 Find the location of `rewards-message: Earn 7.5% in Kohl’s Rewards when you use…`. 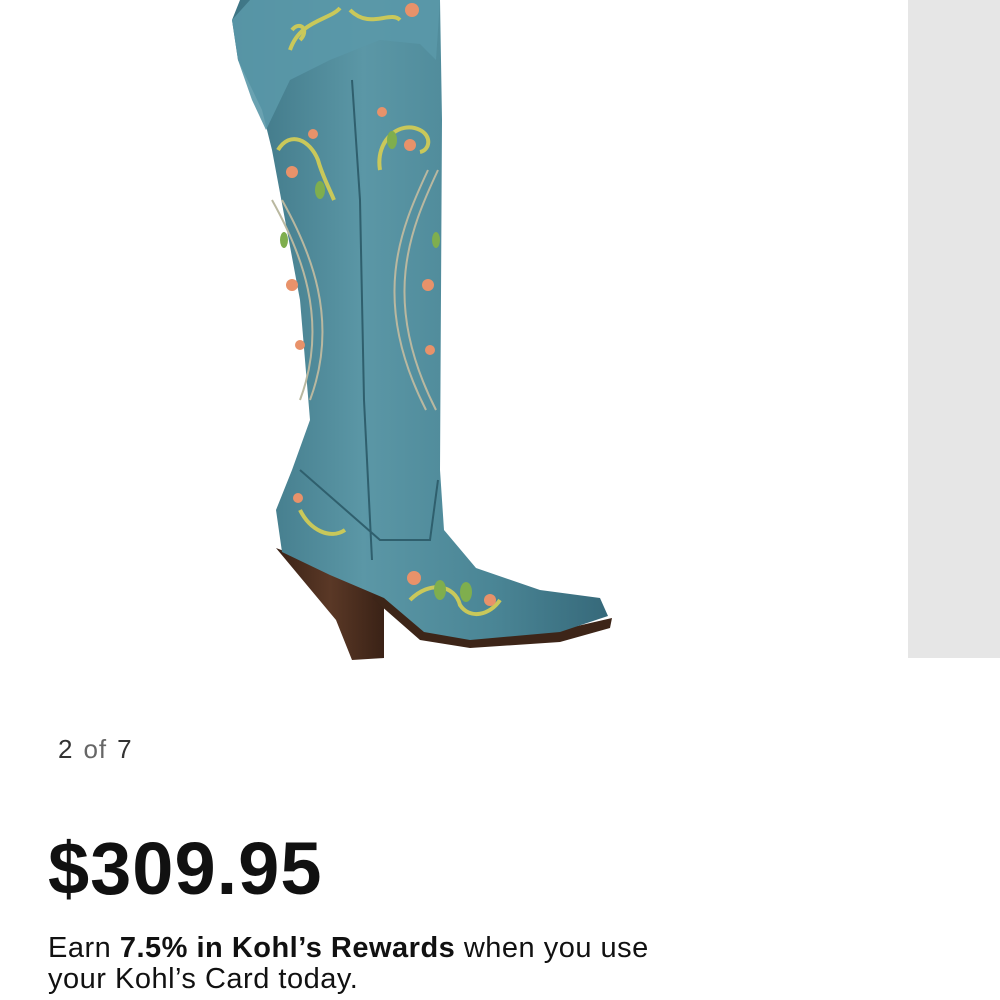

rewards-message: Earn 7.5% in Kohl’s Rewards when you use… is located at coordinates (358, 964).